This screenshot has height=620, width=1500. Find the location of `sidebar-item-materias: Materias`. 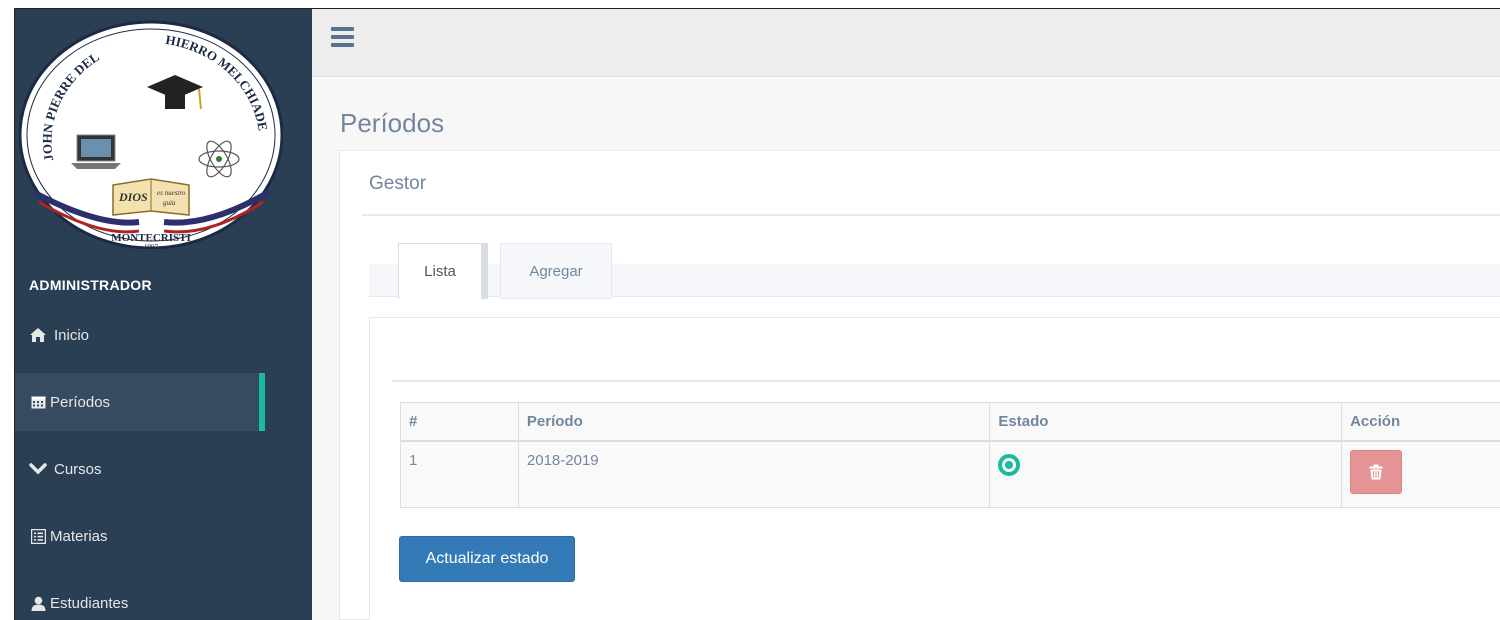

sidebar-item-materias: Materias is located at coordinates (140, 536).